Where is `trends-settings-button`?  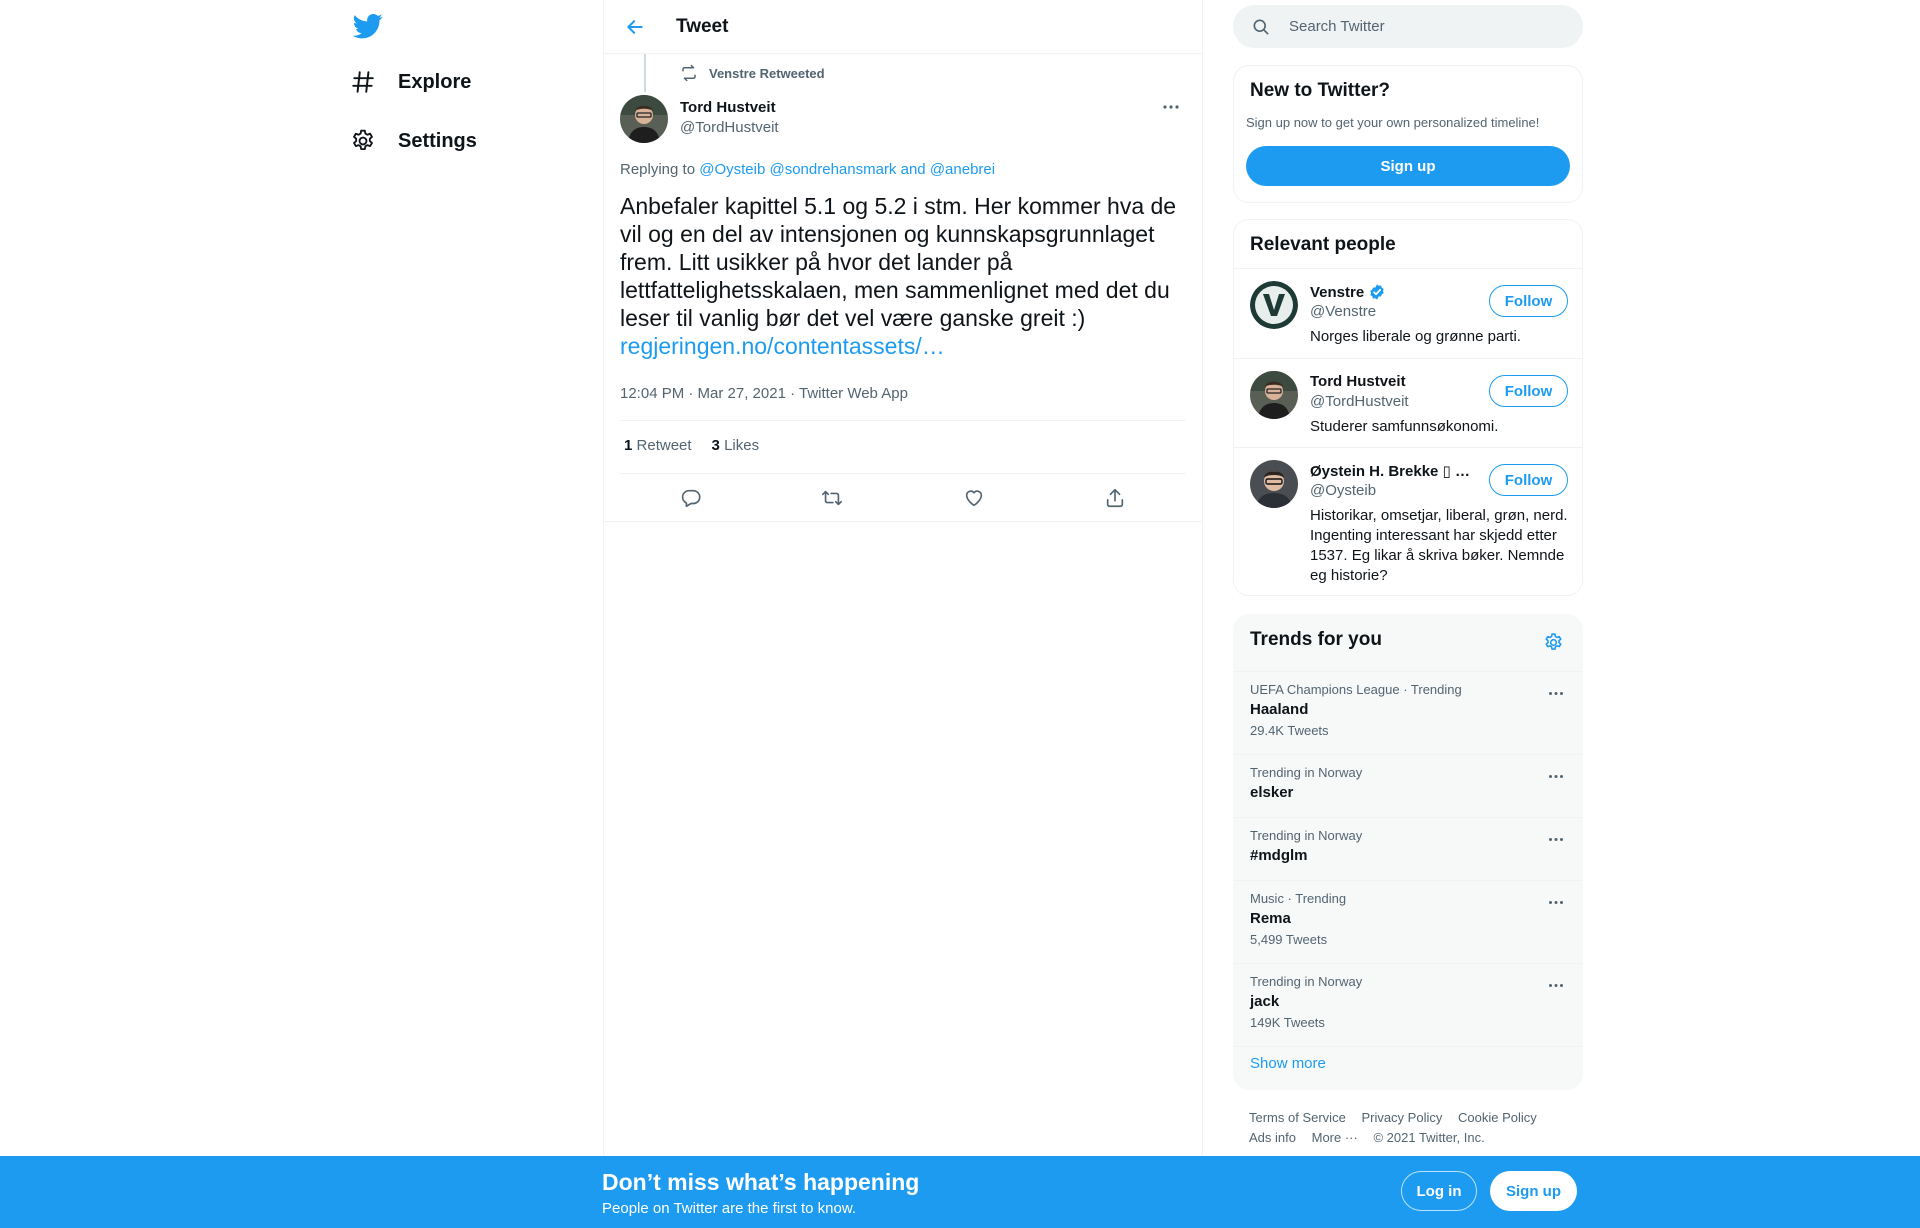 trends-settings-button is located at coordinates (1553, 642).